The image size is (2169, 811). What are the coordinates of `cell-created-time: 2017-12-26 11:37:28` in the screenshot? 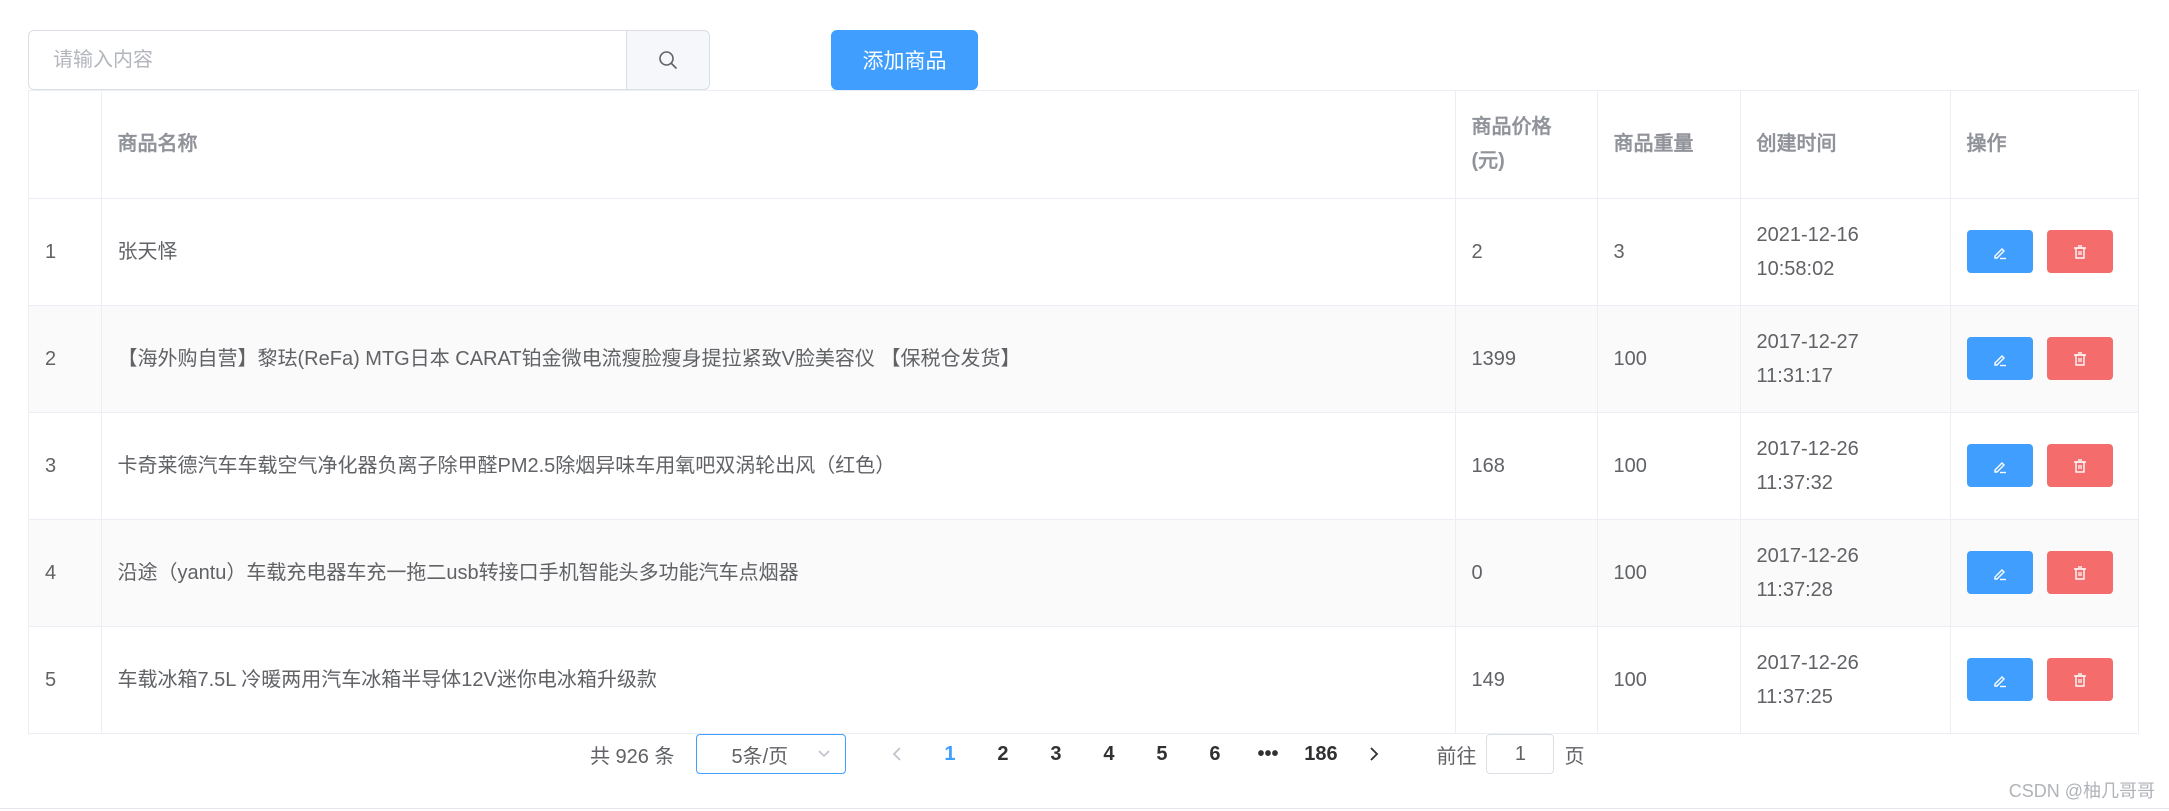 It's located at (1845, 573).